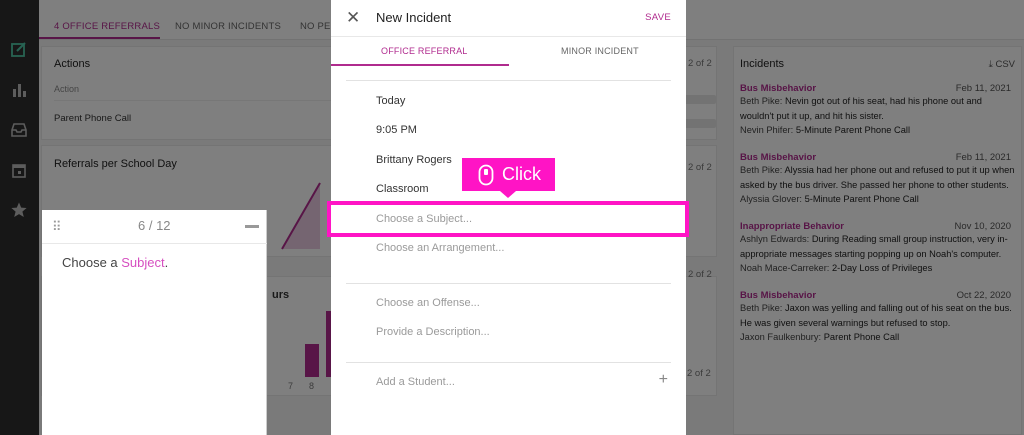 The width and height of the screenshot is (1024, 435). What do you see at coordinates (658, 17) in the screenshot?
I see `save-button: SAVE` at bounding box center [658, 17].